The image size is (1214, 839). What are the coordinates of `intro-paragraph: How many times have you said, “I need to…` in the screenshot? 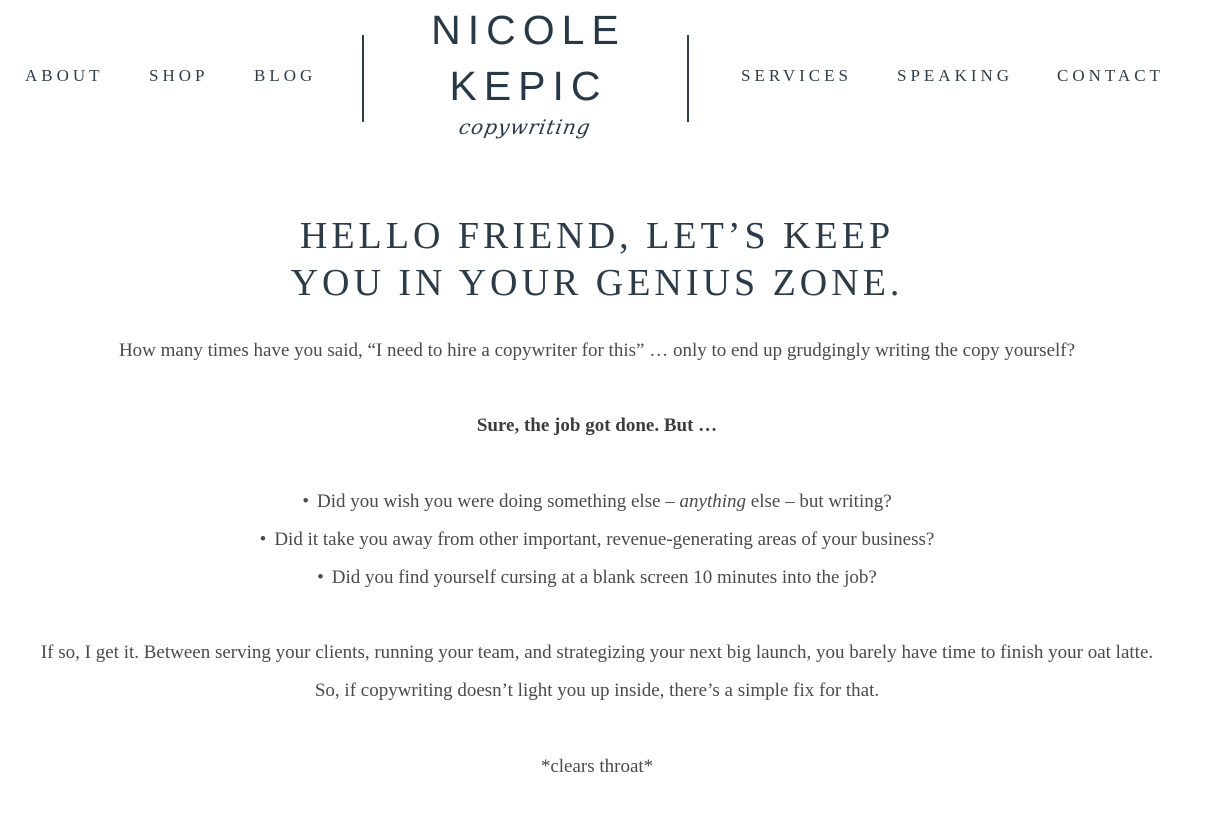 It's located at (597, 350).